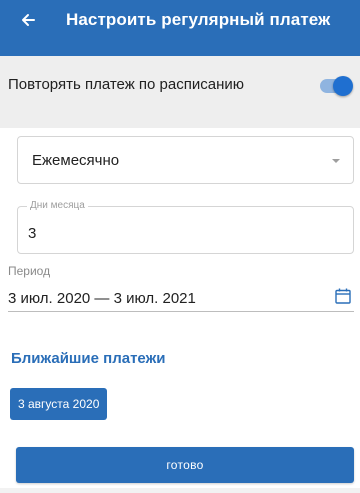 This screenshot has height=493, width=360. I want to click on back-arrow-icon, so click(28, 20).